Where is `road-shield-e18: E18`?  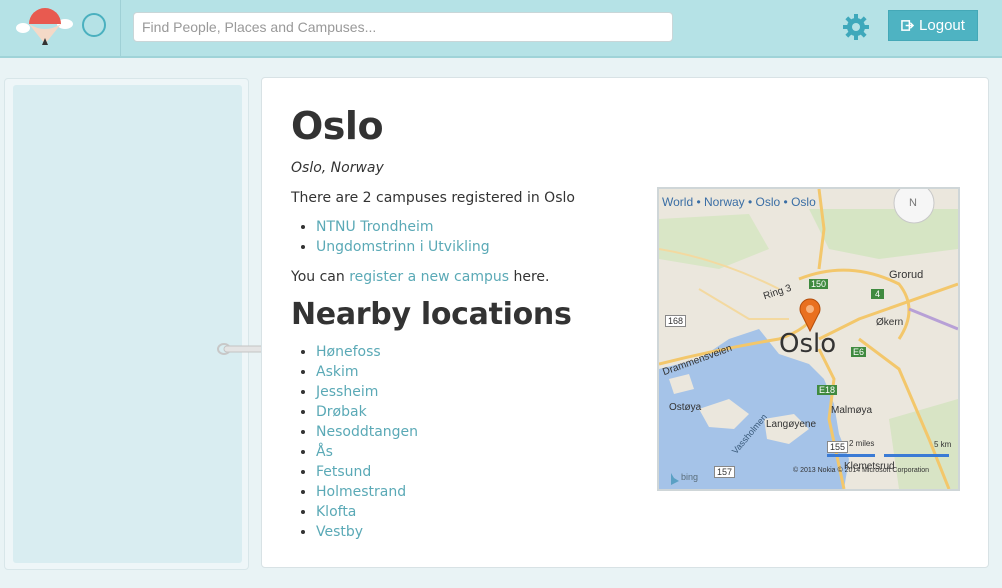 road-shield-e18: E18 is located at coordinates (827, 390).